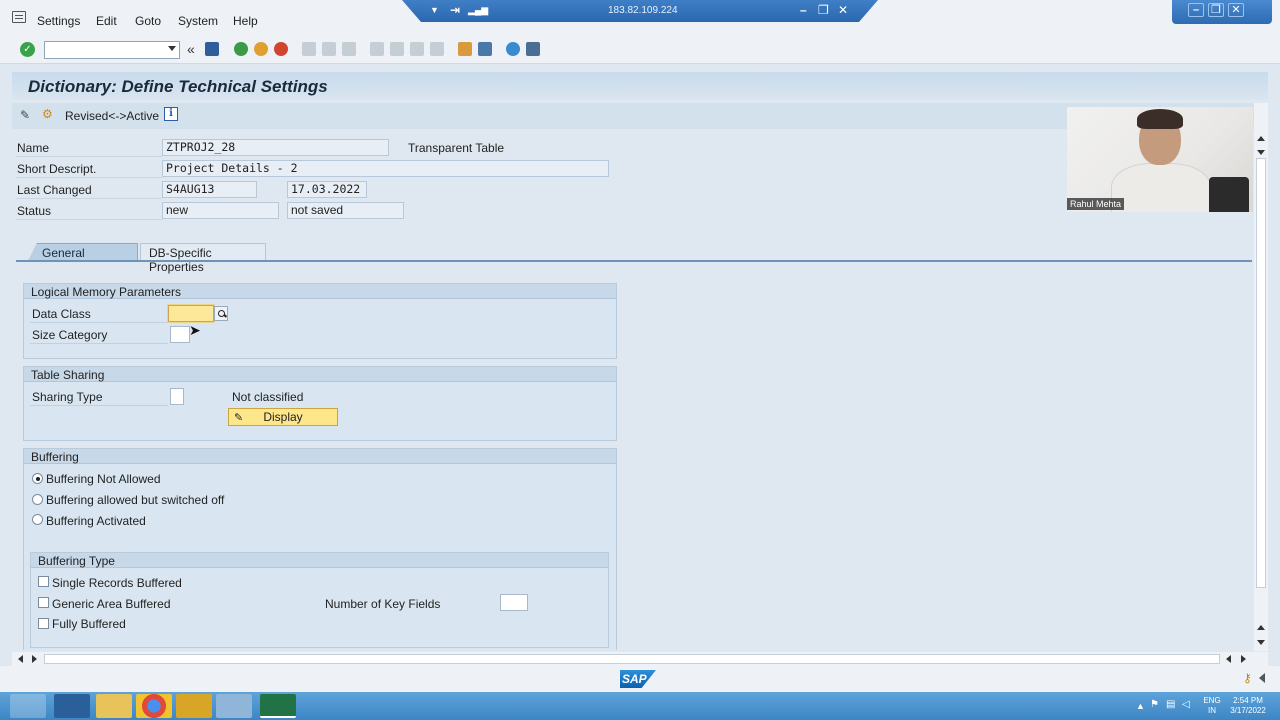 The width and height of the screenshot is (1280, 720). I want to click on excel-icon, so click(278, 706).